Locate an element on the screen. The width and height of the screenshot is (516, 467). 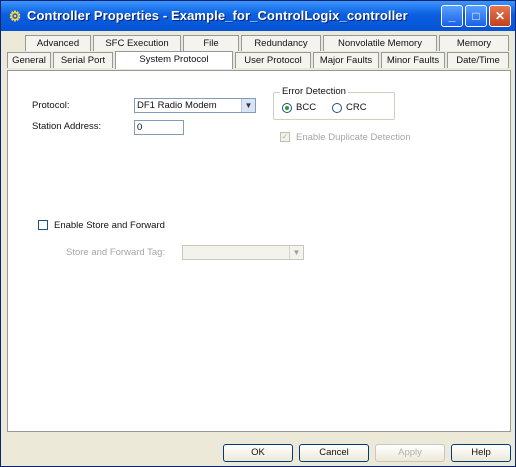
crc-radio is located at coordinates (337, 108).